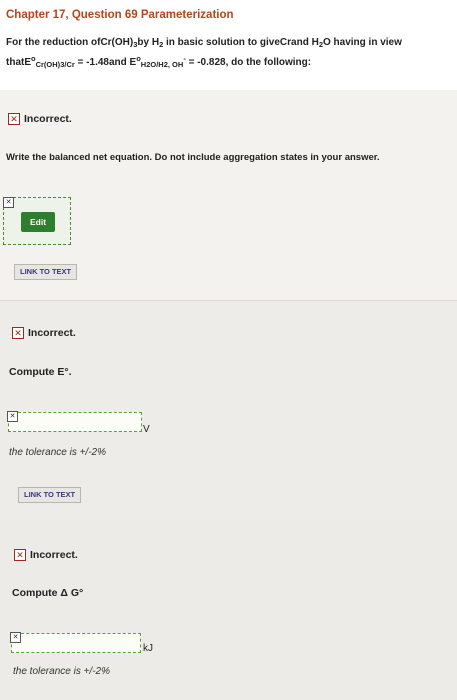 The width and height of the screenshot is (457, 700). I want to click on unit-label-volts: V, so click(146, 429).